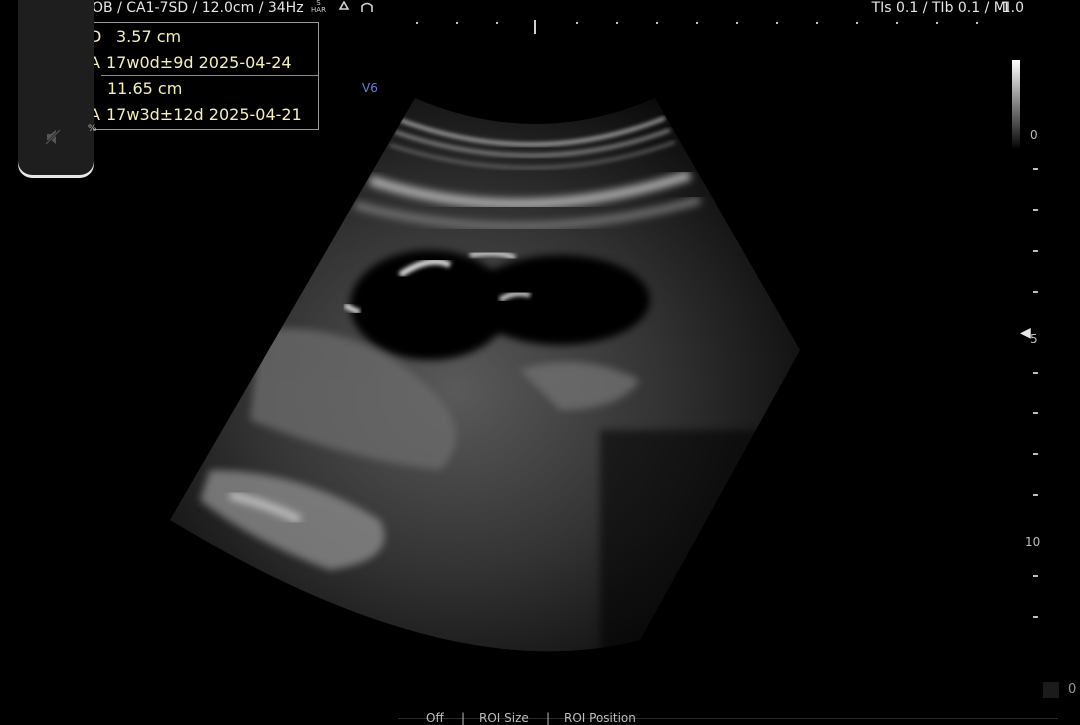 This screenshot has width=1080, height=725. What do you see at coordinates (600, 718) in the screenshot?
I see `menu-item-roi-position: ROI Position` at bounding box center [600, 718].